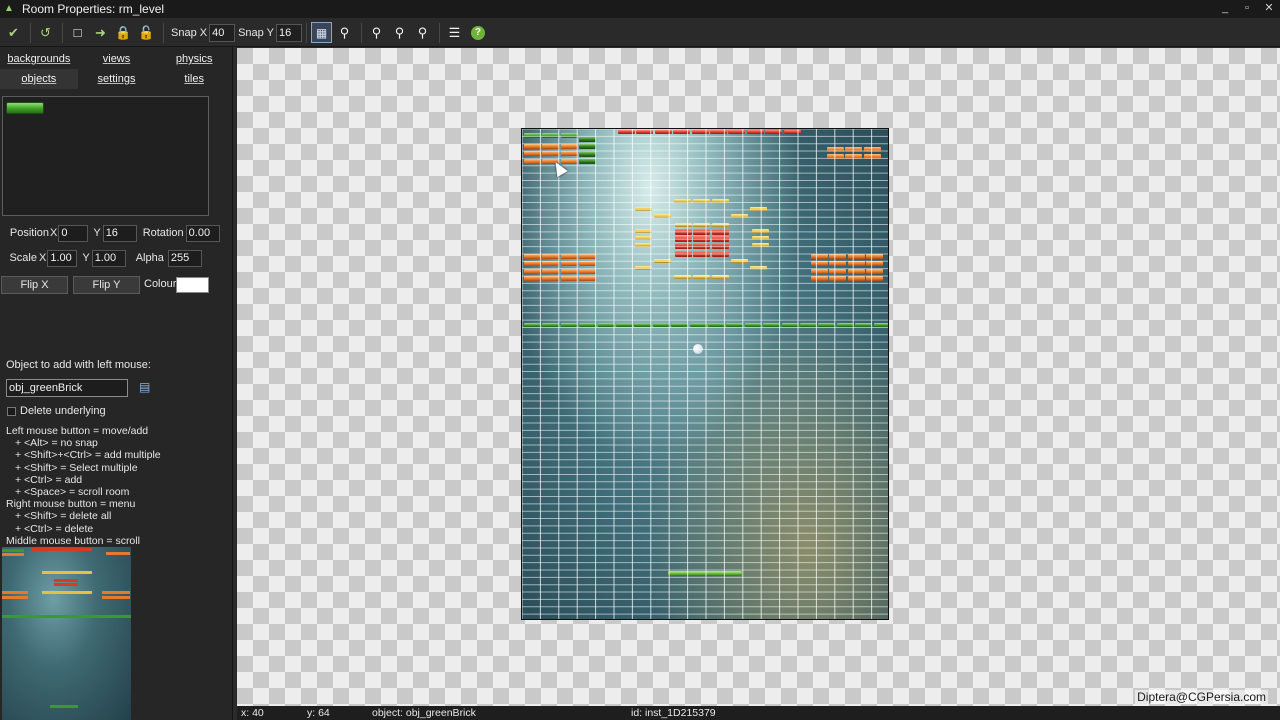  What do you see at coordinates (189, 32) in the screenshot?
I see `snap-x-label: Snap X` at bounding box center [189, 32].